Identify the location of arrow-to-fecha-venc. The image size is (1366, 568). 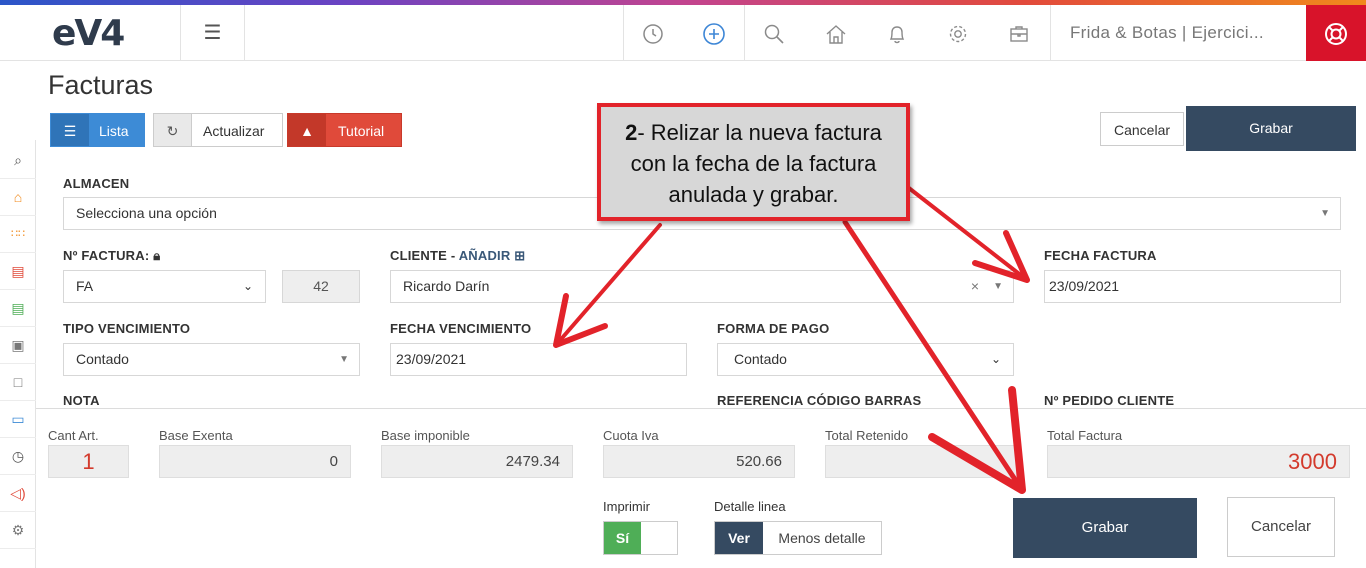
(608, 285).